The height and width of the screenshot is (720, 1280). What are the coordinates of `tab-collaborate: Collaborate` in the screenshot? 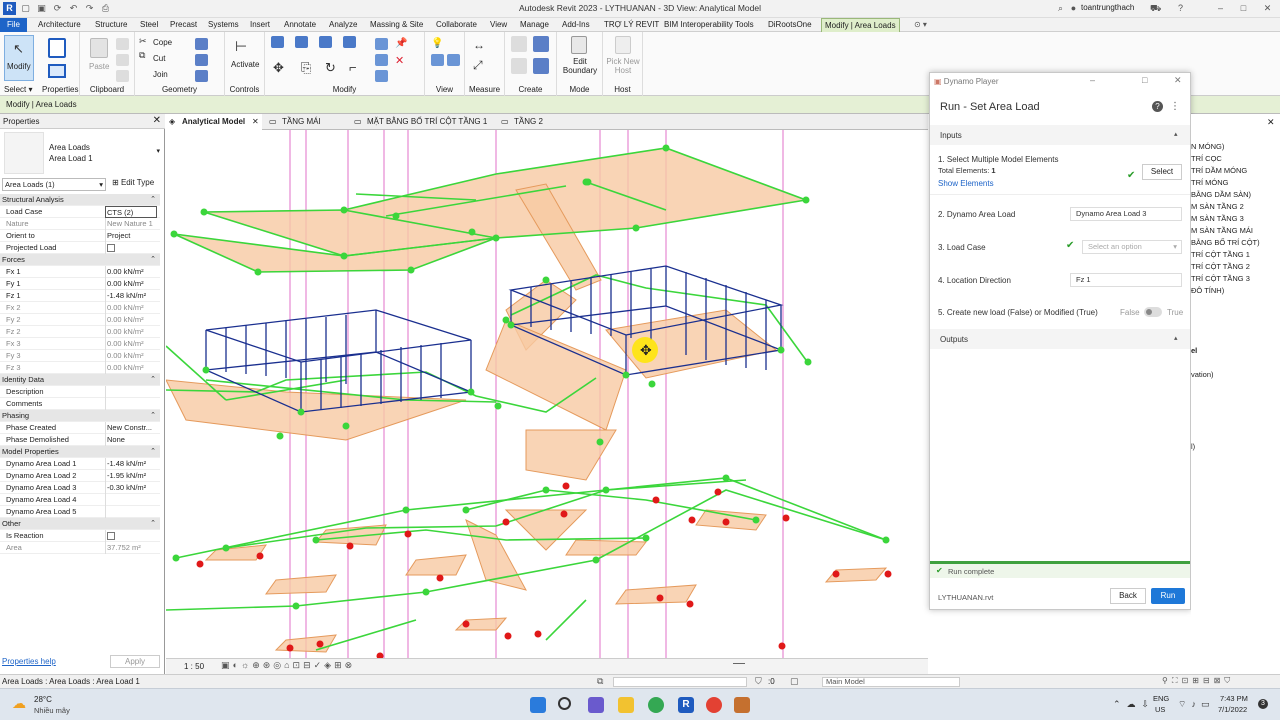 It's located at (456, 25).